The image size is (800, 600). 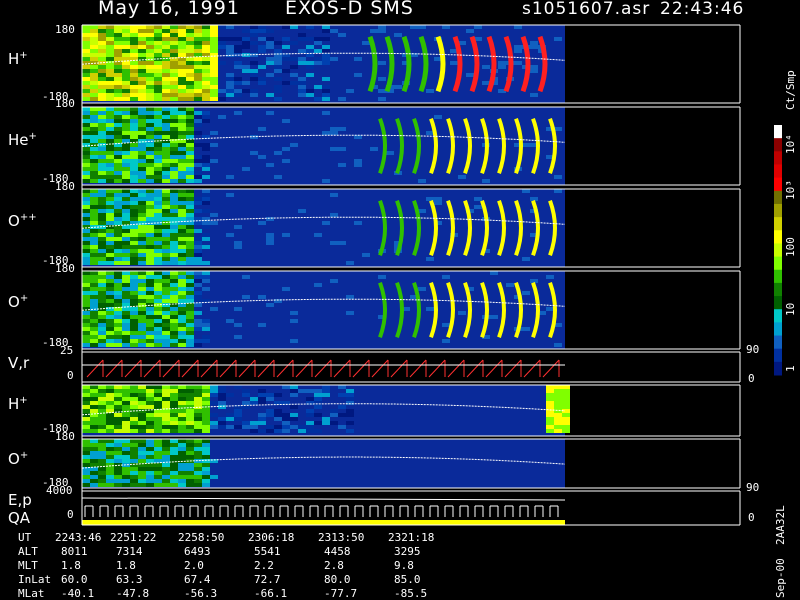 What do you see at coordinates (18, 302) in the screenshot?
I see `panel-label-o-plus: O+` at bounding box center [18, 302].